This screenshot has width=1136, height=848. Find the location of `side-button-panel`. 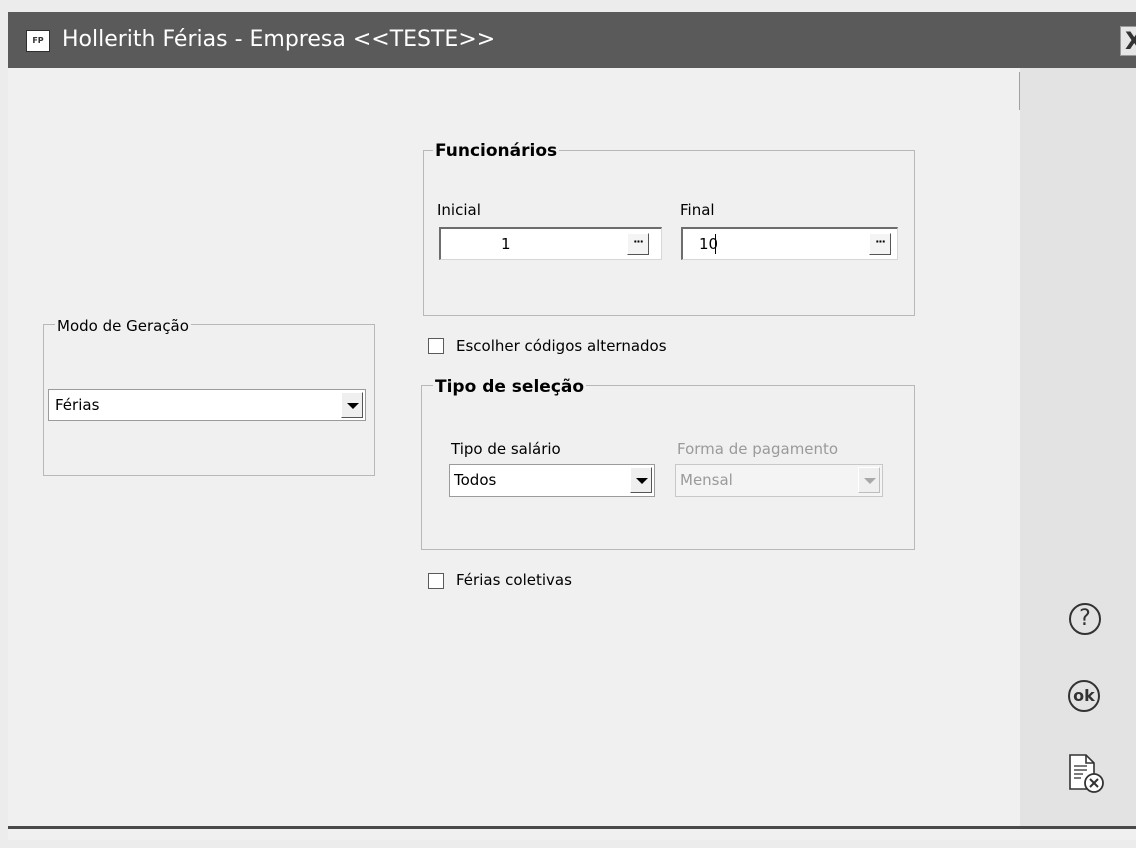

side-button-panel is located at coordinates (1078, 448).